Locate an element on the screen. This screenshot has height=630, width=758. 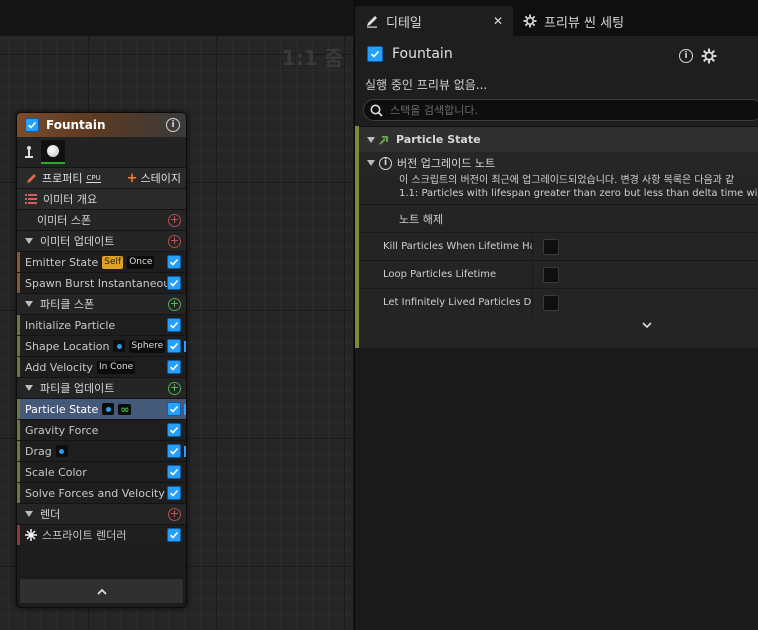
module-particle-state: Particle State ∞ is located at coordinates (101, 408).